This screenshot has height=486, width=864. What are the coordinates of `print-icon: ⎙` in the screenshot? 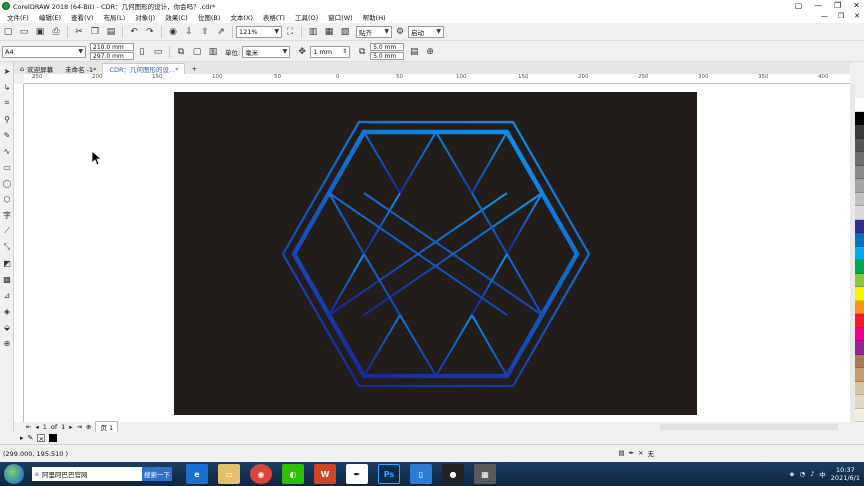 It's located at (56, 32).